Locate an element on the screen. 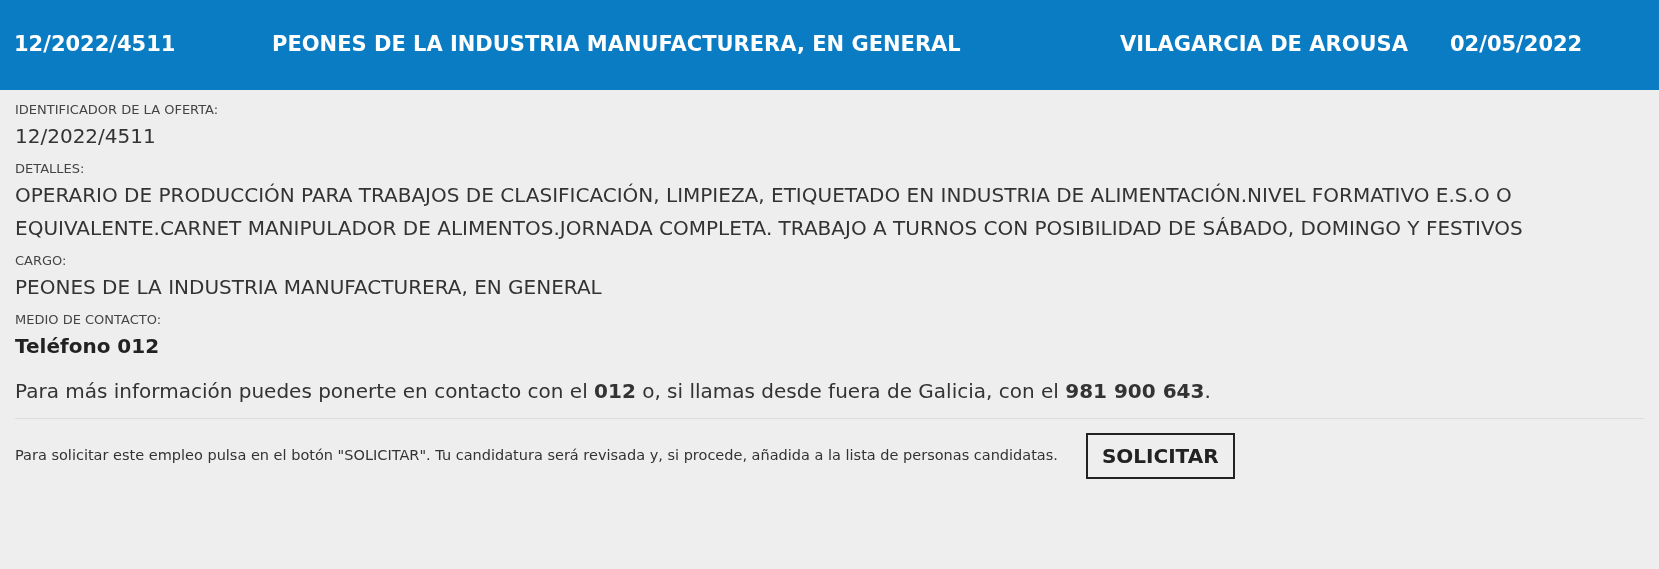  field-value: 12/2022/4511 is located at coordinates (86, 136).